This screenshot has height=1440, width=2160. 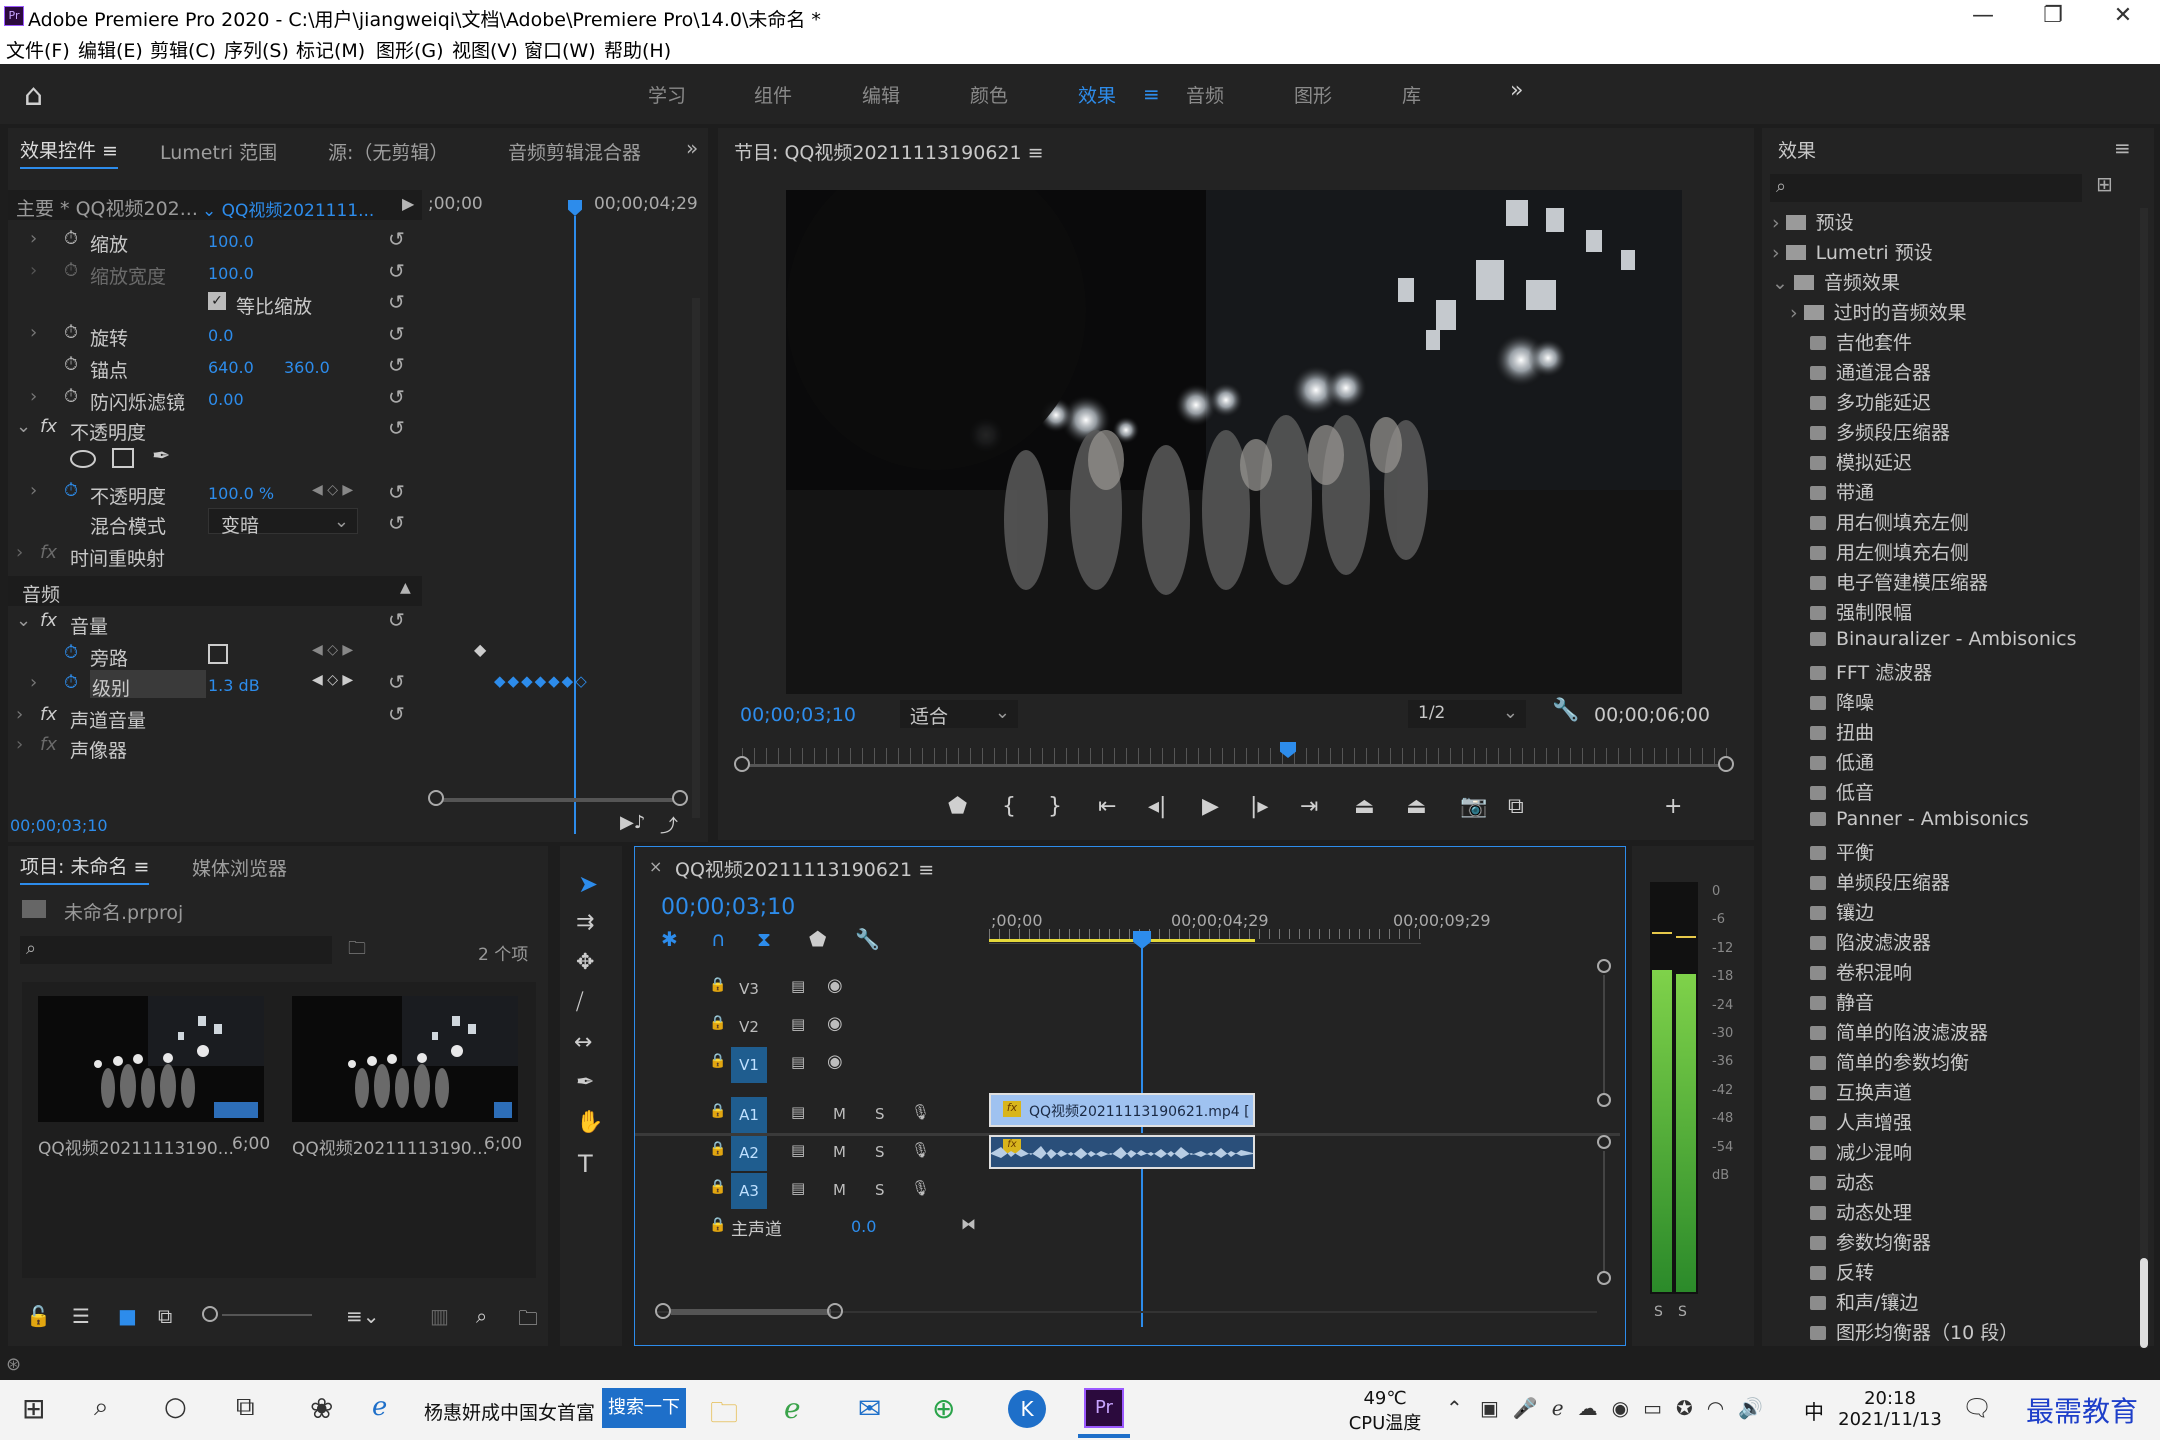 I want to click on anchor-y-value: 360.0, so click(x=307, y=367).